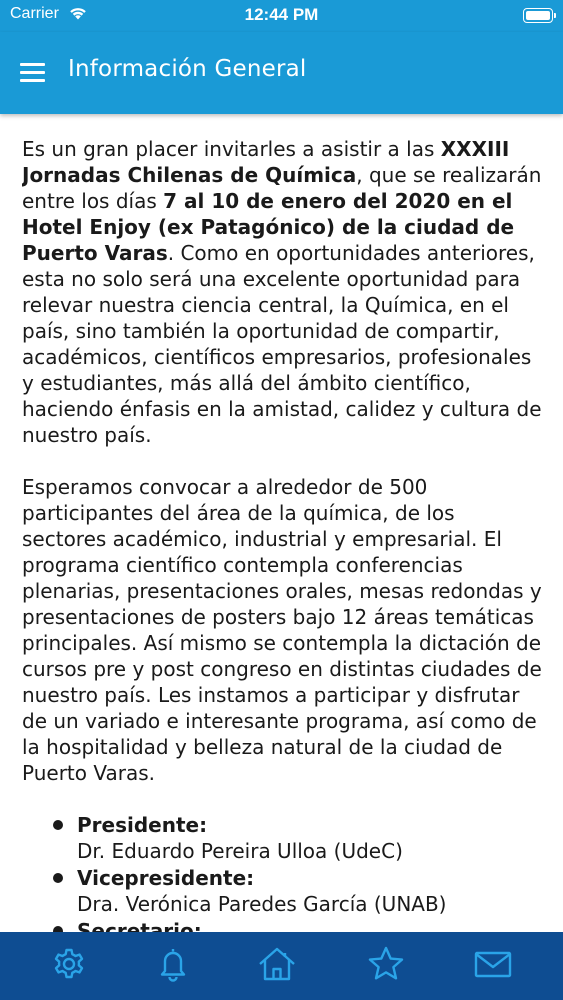 The image size is (563, 1000). I want to click on app-bar: Información General, so click(281, 73).